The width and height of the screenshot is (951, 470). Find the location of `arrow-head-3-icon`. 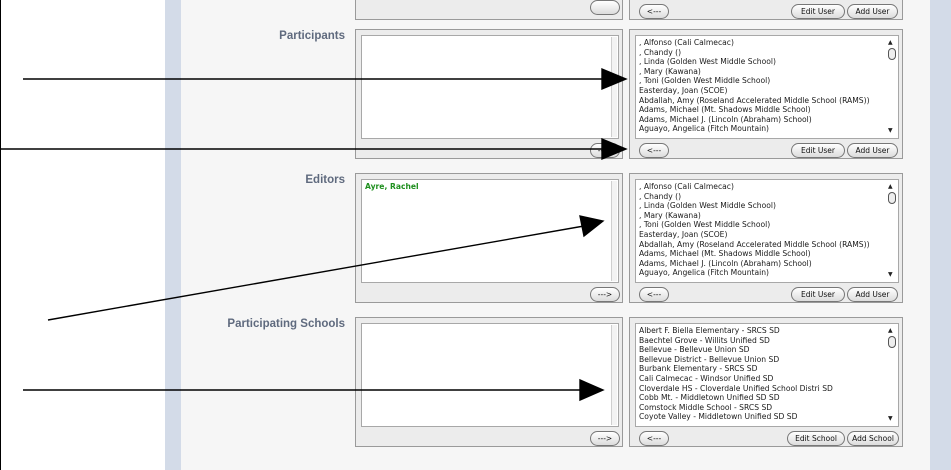

arrow-head-3-icon is located at coordinates (592, 226).